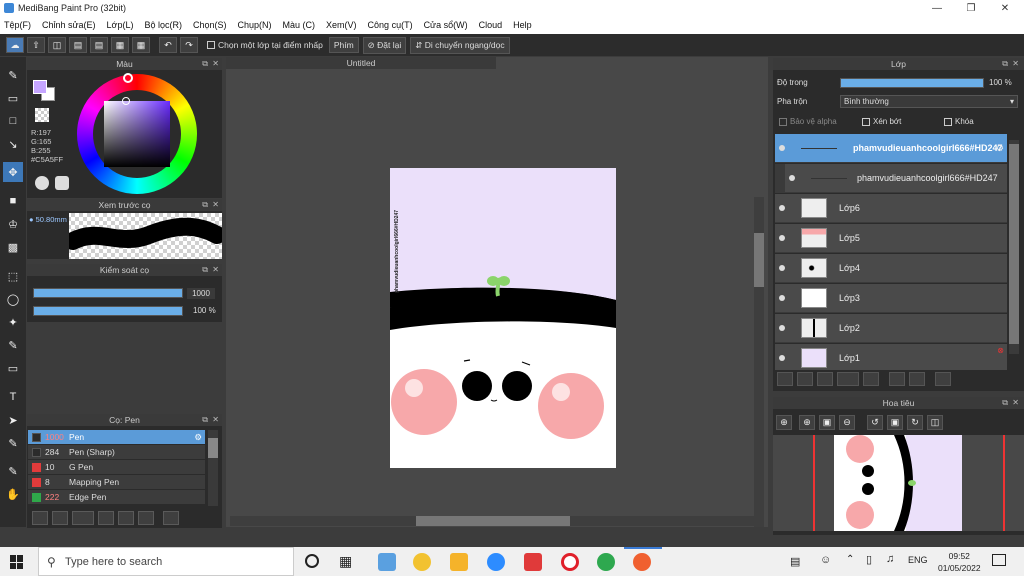  What do you see at coordinates (299, 25) in the screenshot?
I see `menu-color: Màu (C)` at bounding box center [299, 25].